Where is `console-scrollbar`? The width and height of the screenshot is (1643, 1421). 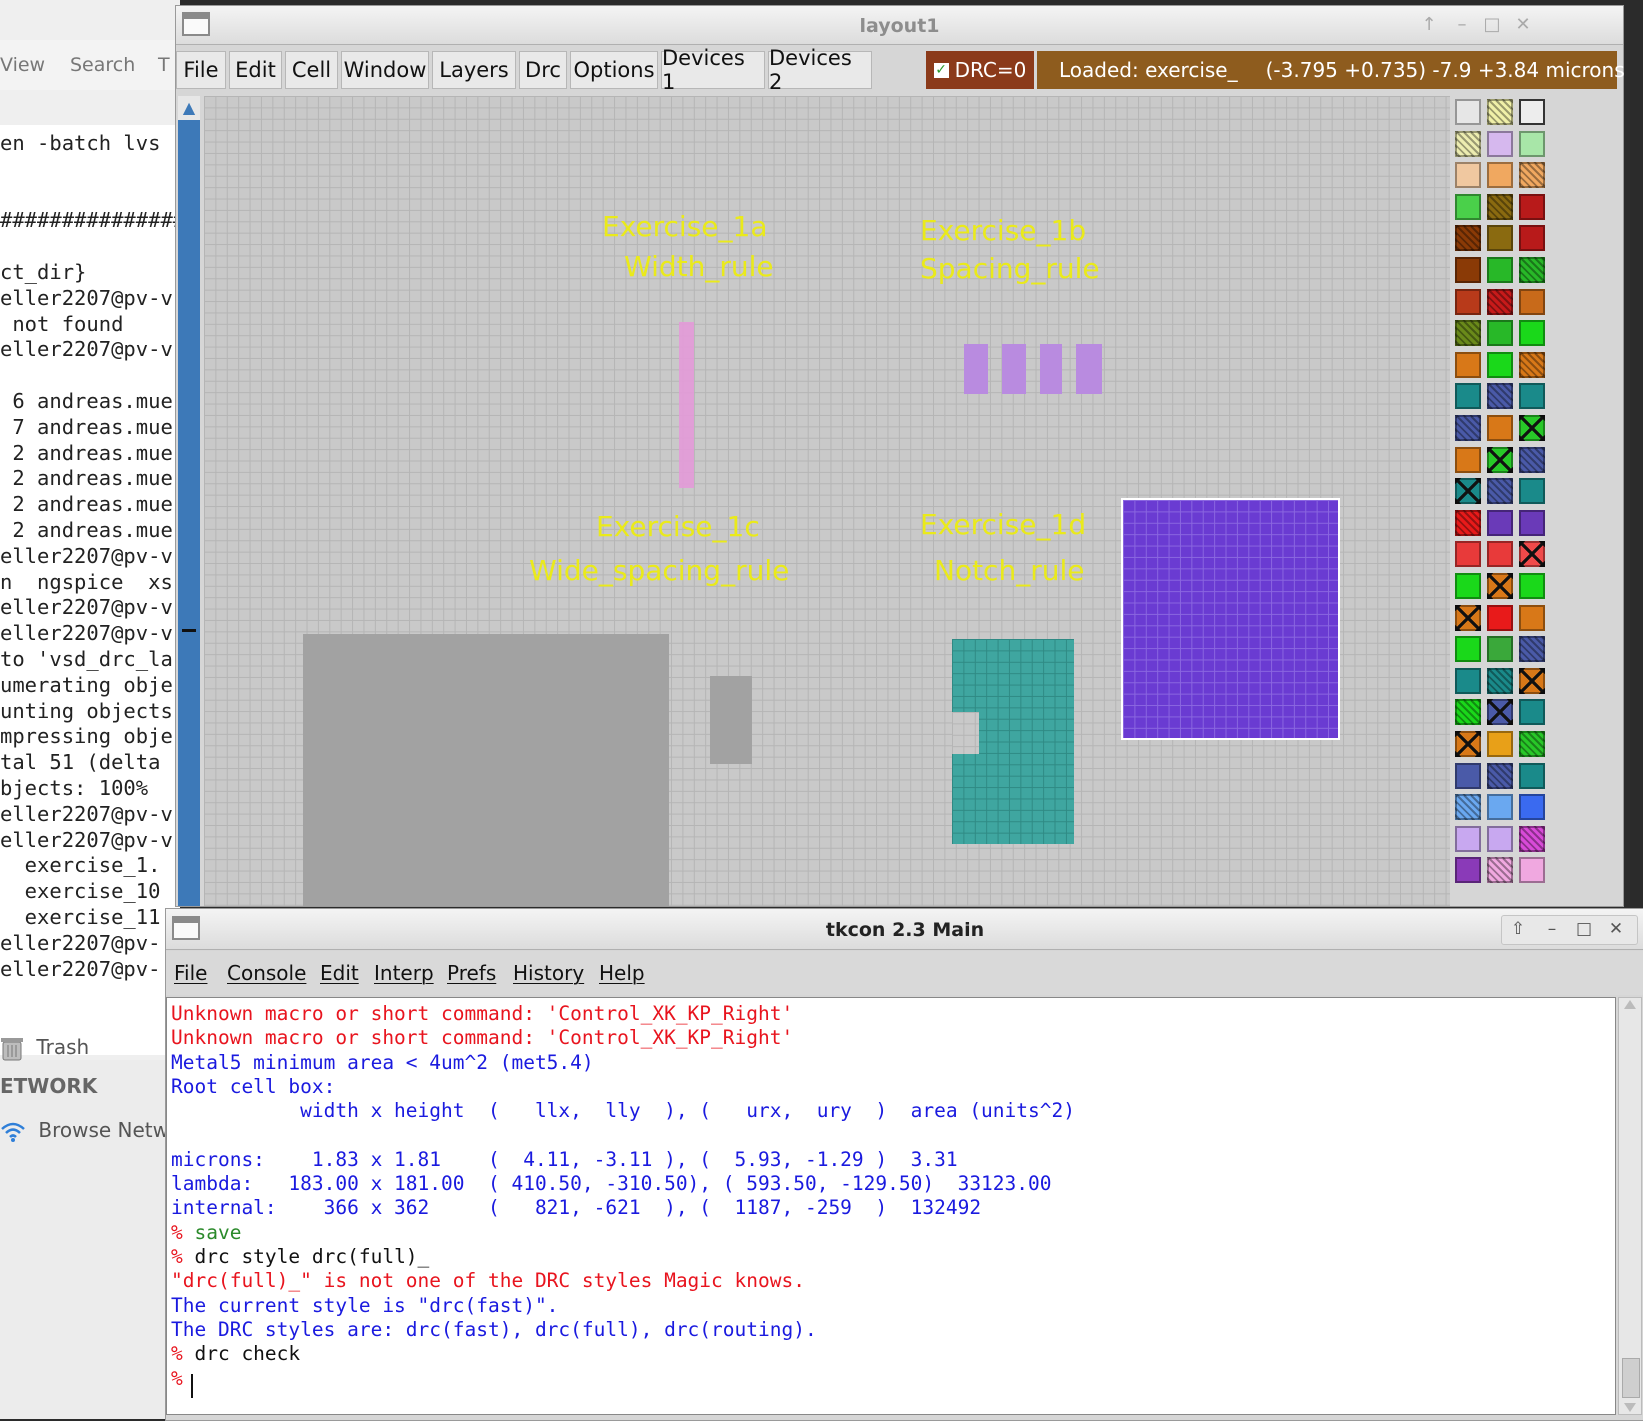 console-scrollbar is located at coordinates (1630, 1206).